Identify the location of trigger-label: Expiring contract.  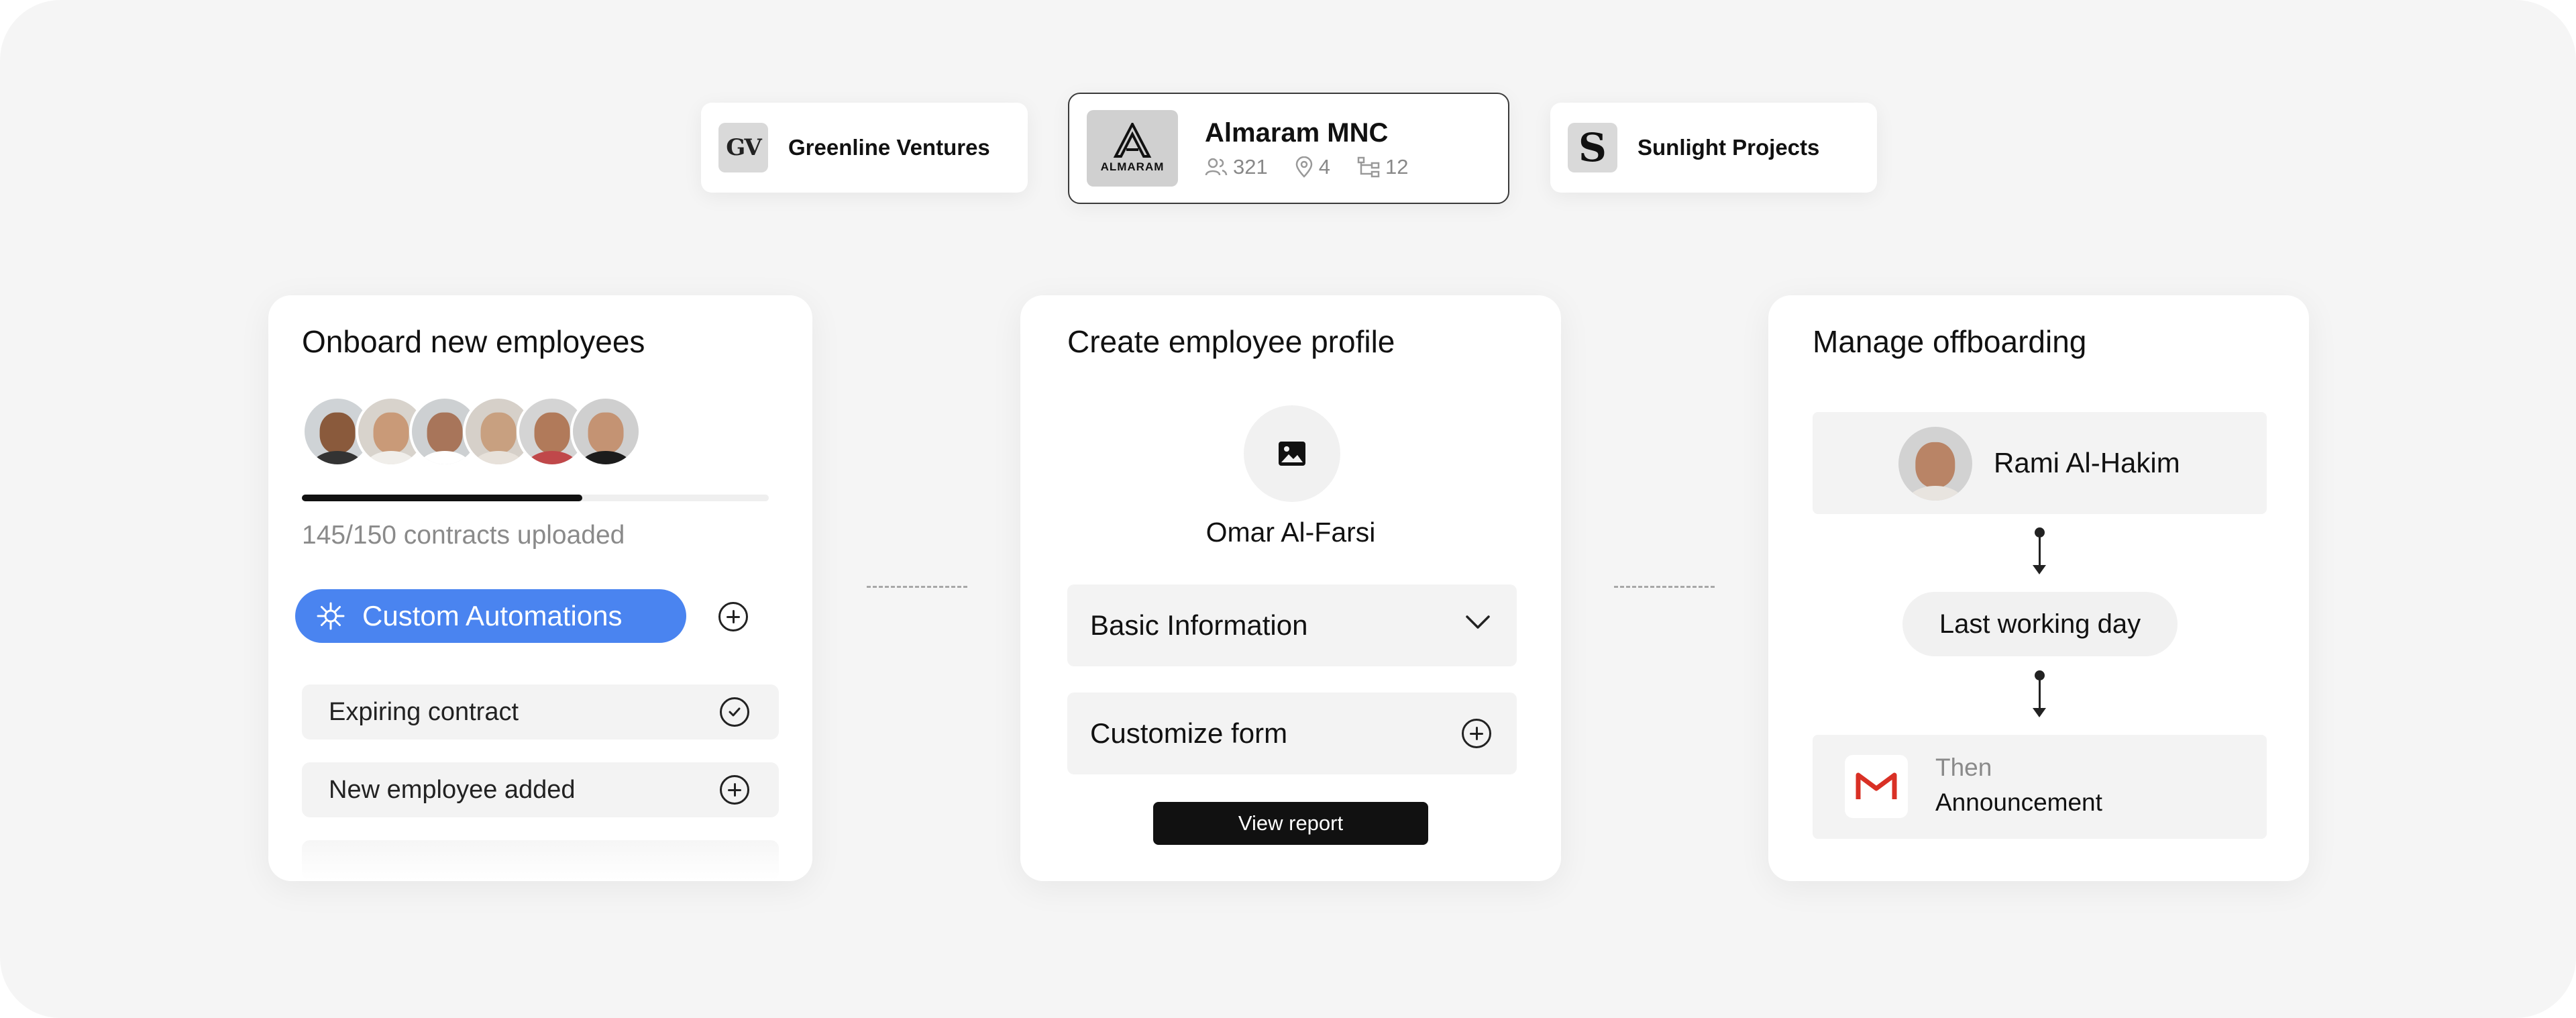
(424, 711).